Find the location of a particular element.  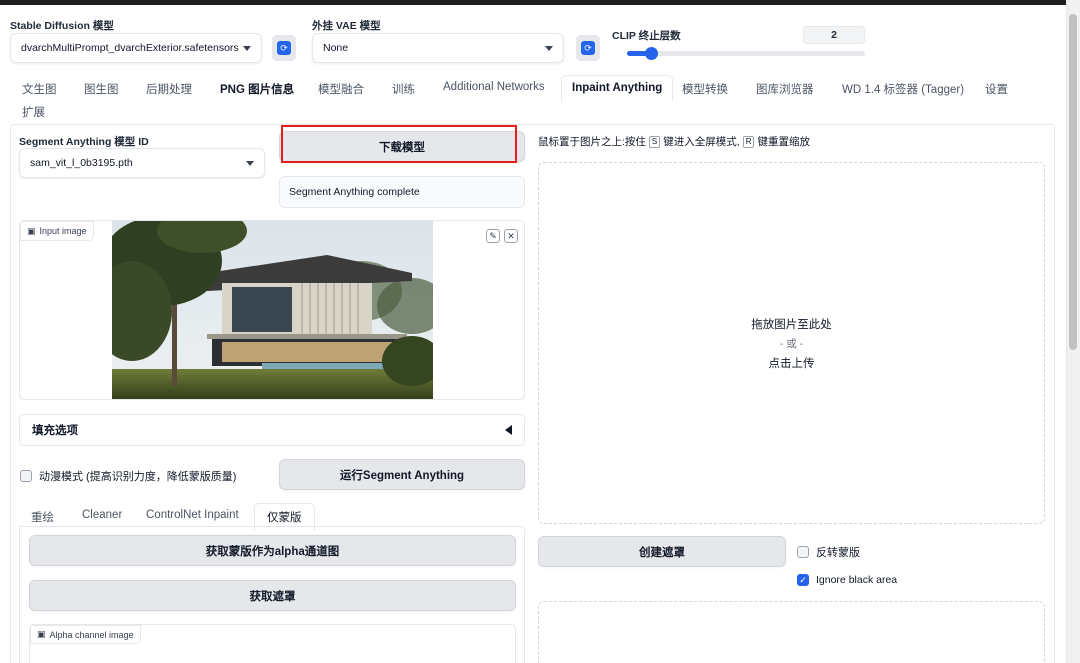

tab-merge: 模型融合 is located at coordinates (341, 89).